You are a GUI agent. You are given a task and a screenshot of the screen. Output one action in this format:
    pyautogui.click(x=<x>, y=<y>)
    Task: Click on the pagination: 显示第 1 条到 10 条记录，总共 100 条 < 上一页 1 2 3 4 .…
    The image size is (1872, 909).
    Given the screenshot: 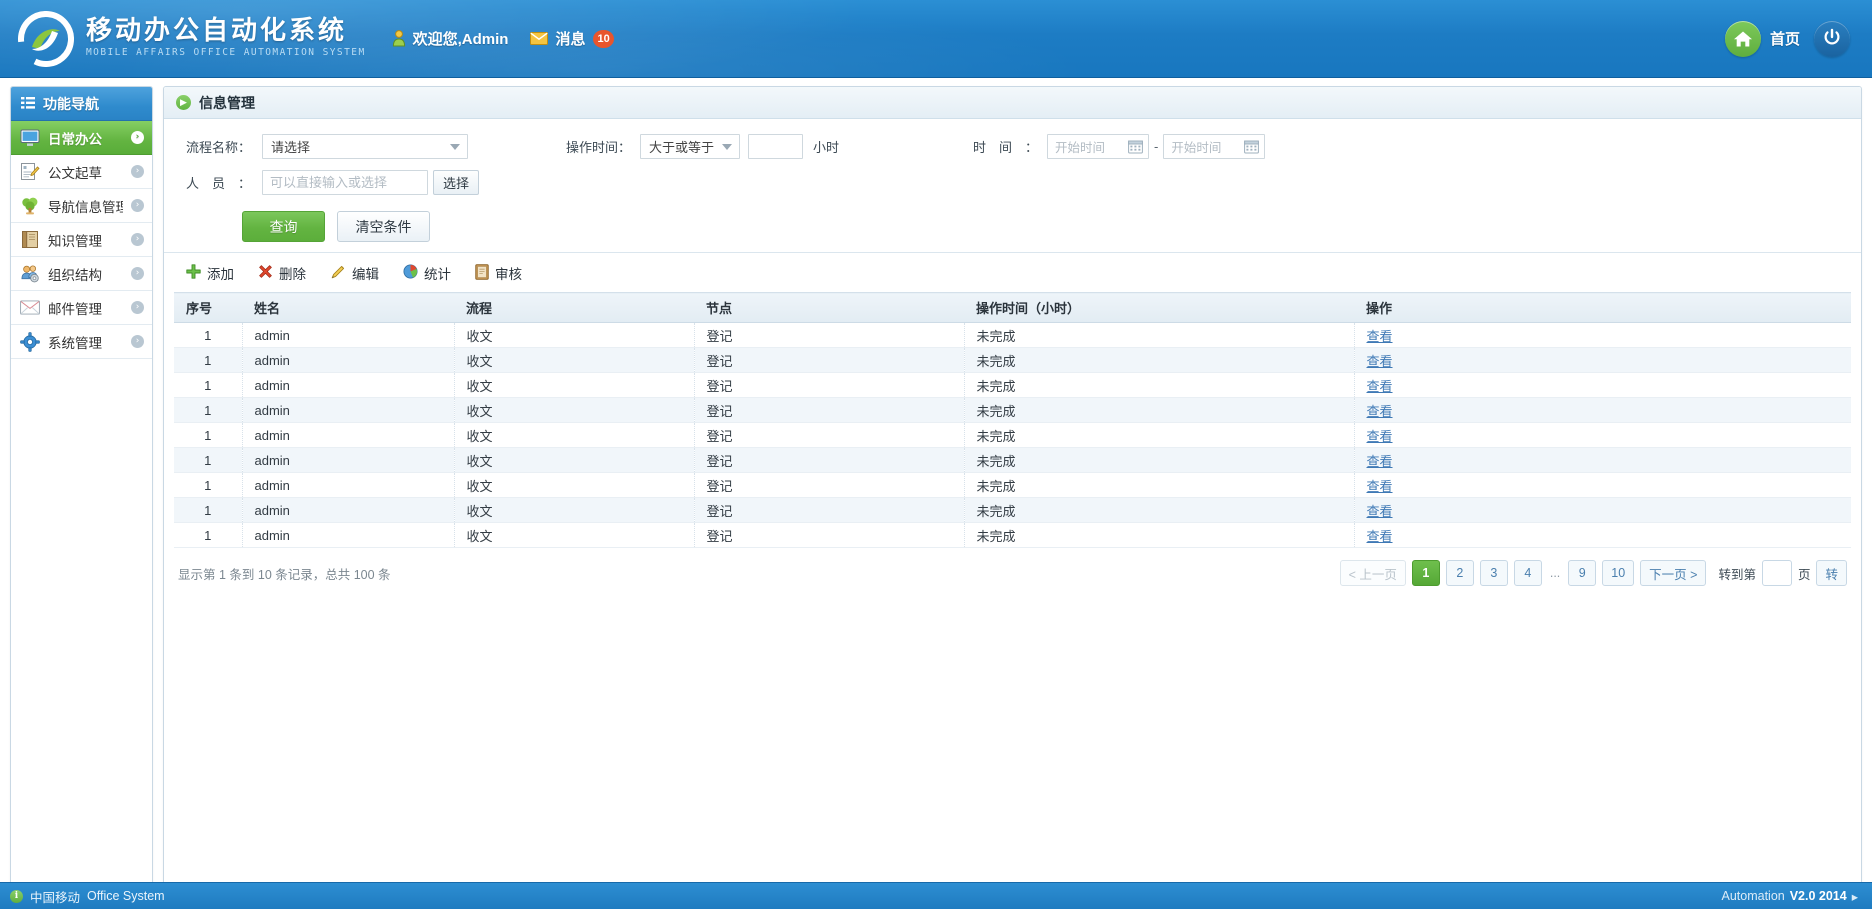 What is the action you would take?
    pyautogui.click(x=1012, y=572)
    